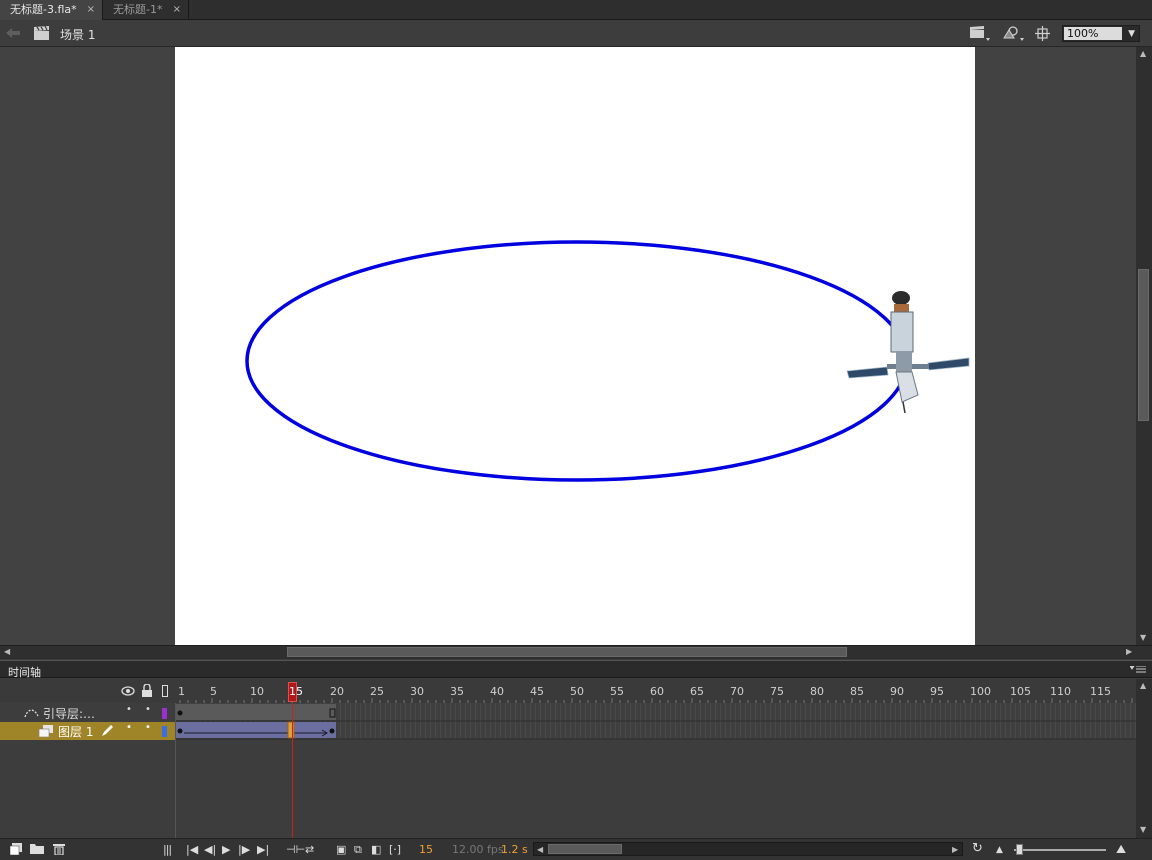 This screenshot has width=1152, height=860. I want to click on guide-frame-span, so click(256, 712).